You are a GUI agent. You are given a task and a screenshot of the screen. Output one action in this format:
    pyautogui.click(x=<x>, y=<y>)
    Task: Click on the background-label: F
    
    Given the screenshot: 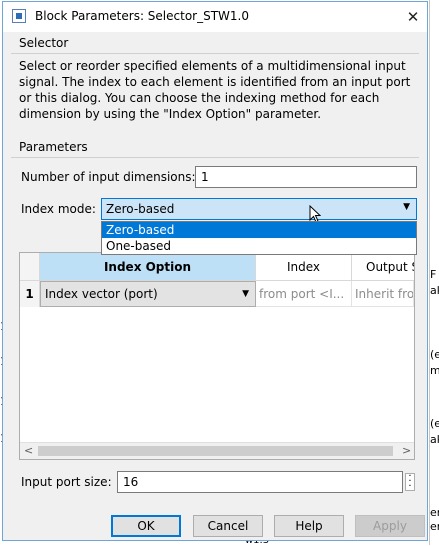 What is the action you would take?
    pyautogui.click(x=433, y=274)
    